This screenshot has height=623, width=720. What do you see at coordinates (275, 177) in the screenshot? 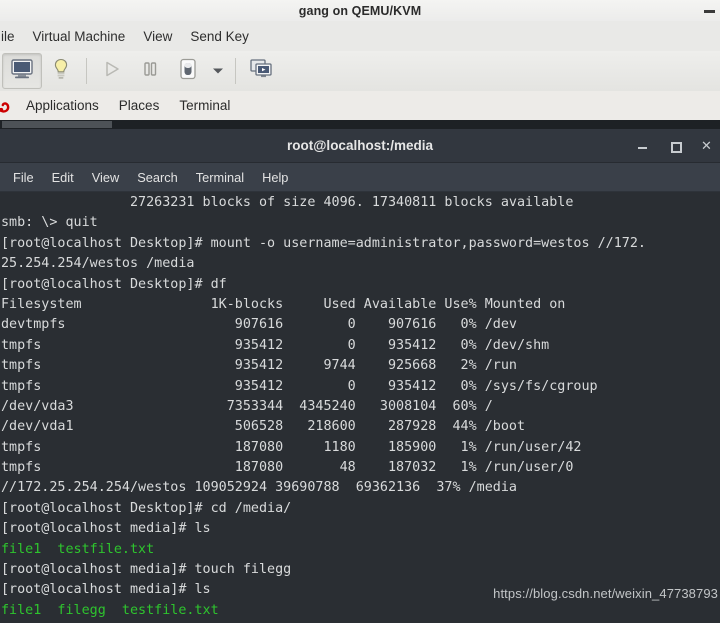
I see `terminal-menu-help: Help` at bounding box center [275, 177].